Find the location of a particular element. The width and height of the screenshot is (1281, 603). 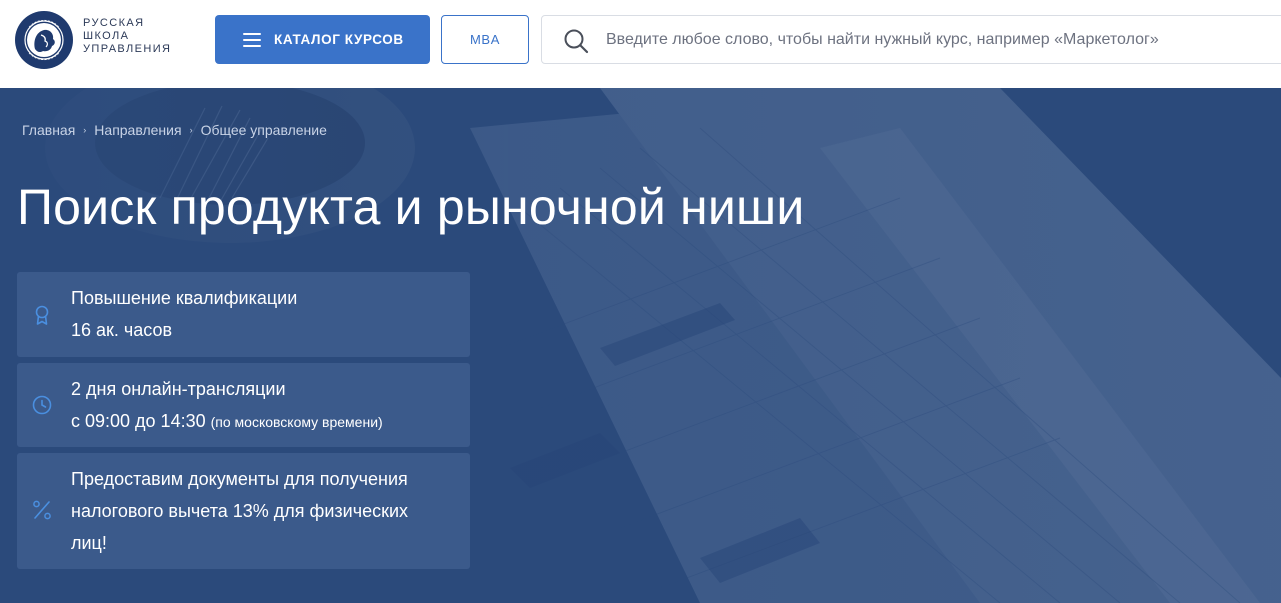

logo-emblem-icon is located at coordinates (44, 40).